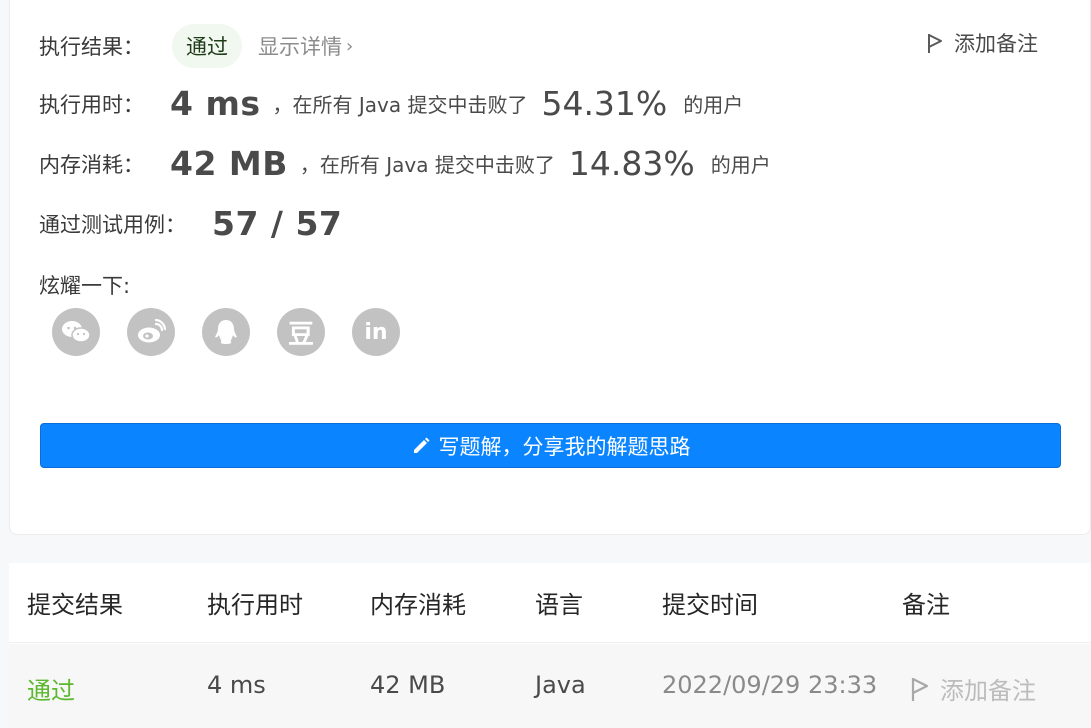  I want to click on share-icons: 豆 in, so click(226, 332).